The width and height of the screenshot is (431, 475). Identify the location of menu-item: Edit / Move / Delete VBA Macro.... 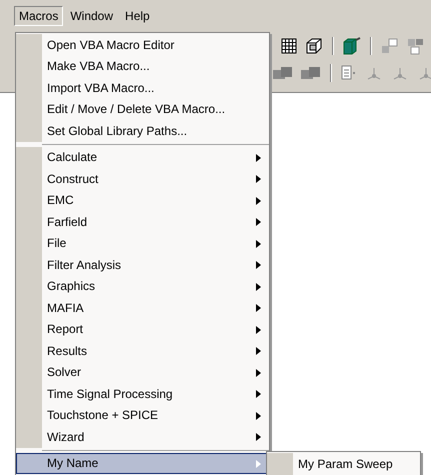
(142, 109).